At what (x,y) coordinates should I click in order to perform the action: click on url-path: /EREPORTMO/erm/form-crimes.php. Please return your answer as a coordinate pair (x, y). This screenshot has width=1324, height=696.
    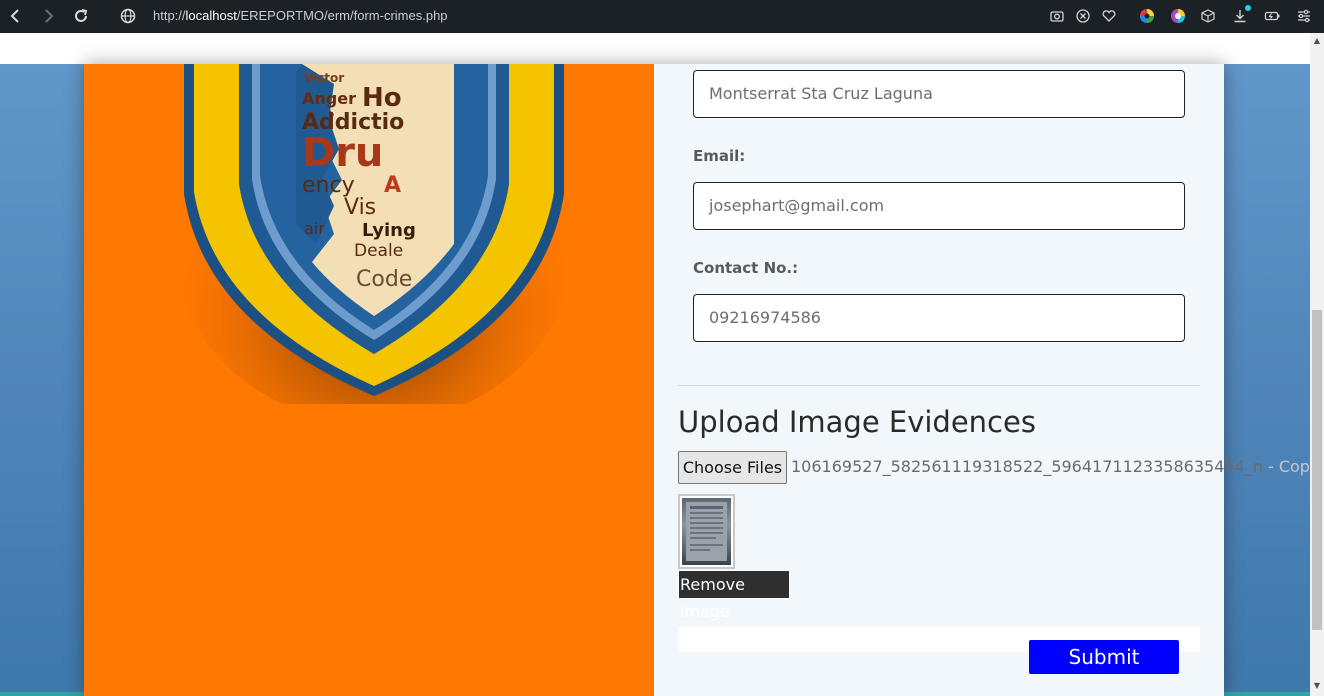
    Looking at the image, I should click on (342, 15).